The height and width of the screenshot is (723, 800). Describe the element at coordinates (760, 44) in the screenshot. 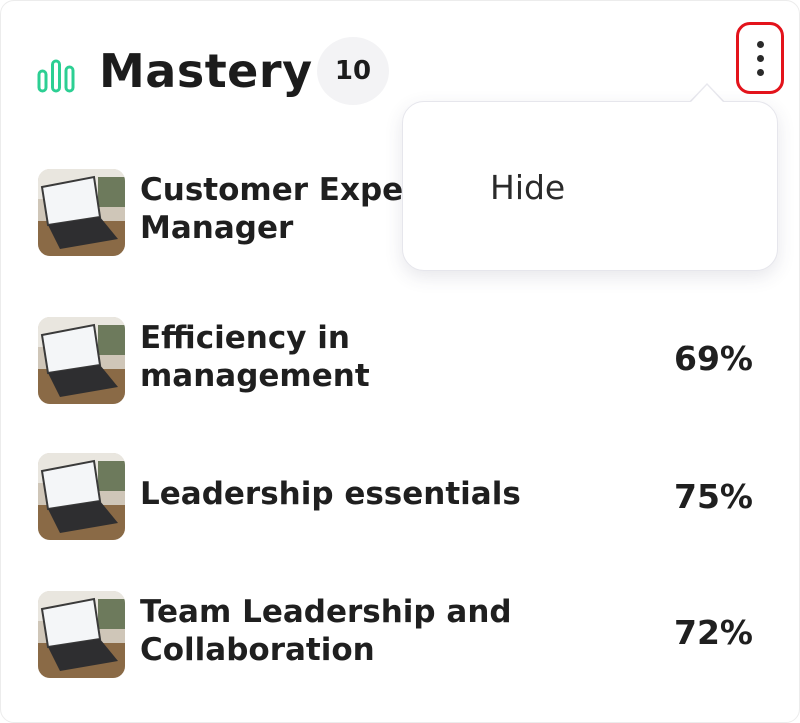

I see `kebab-menu-icon` at that location.